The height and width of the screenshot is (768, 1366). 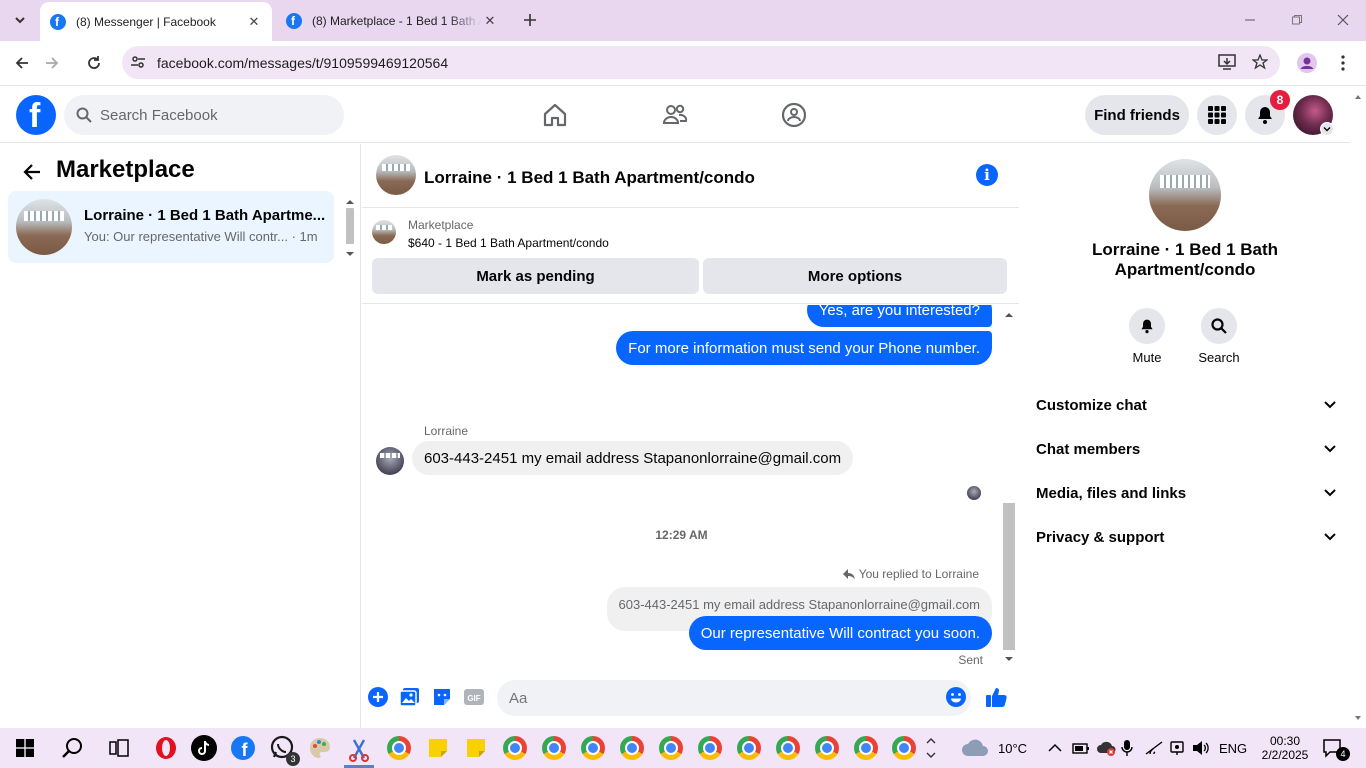 I want to click on listing-price-title: $640 - 1 Bed 1 Bath Apartment/condo, so click(x=508, y=243).